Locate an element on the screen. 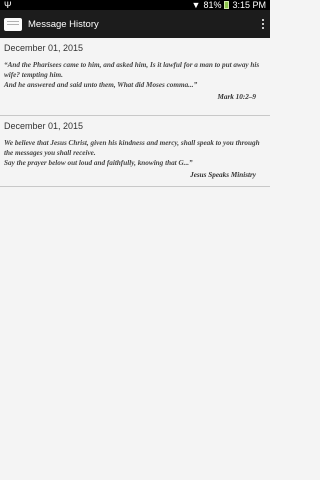  status-bar: Ψ ▼ 81% 3:15 PM is located at coordinates (135, 5).